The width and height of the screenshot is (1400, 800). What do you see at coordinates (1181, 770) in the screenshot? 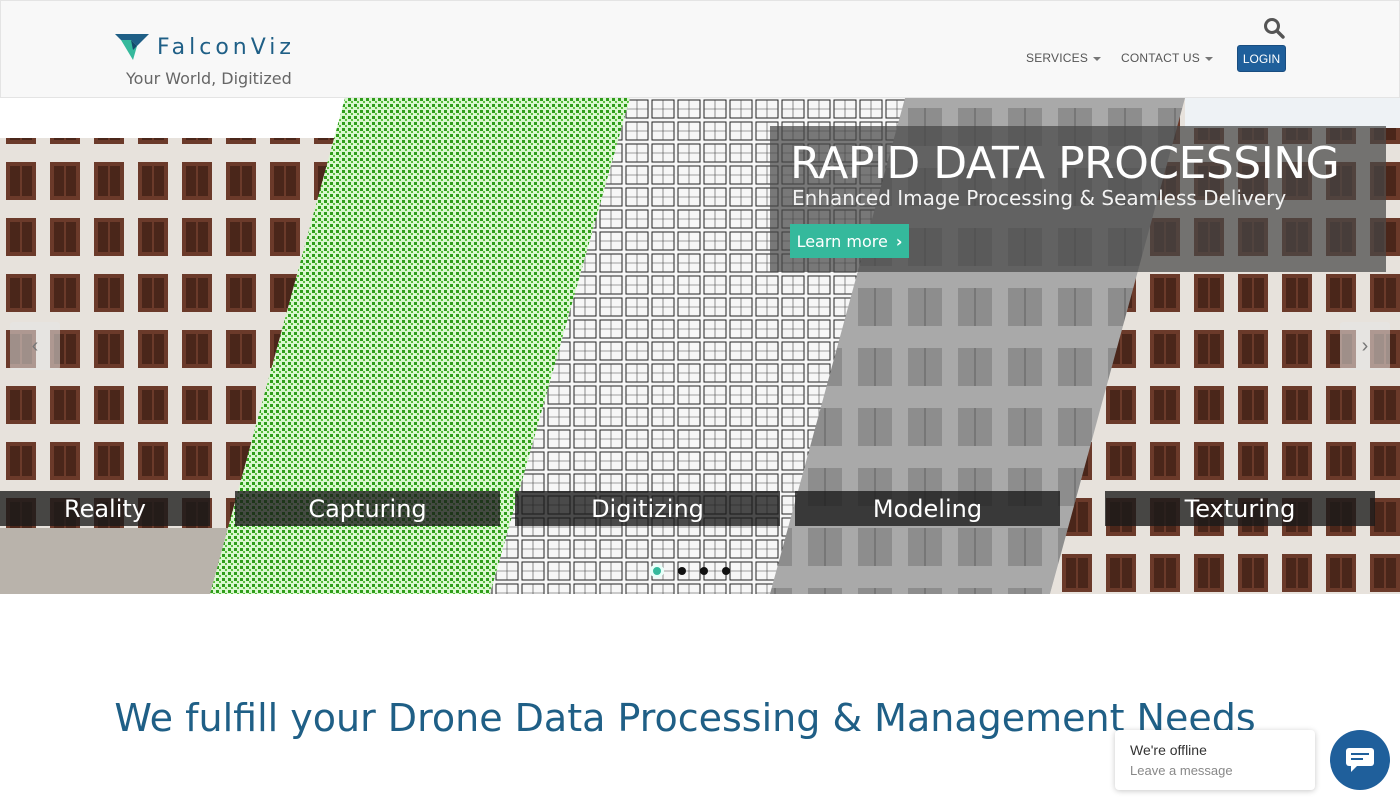
I see `chat-prompt: Leave a message` at bounding box center [1181, 770].